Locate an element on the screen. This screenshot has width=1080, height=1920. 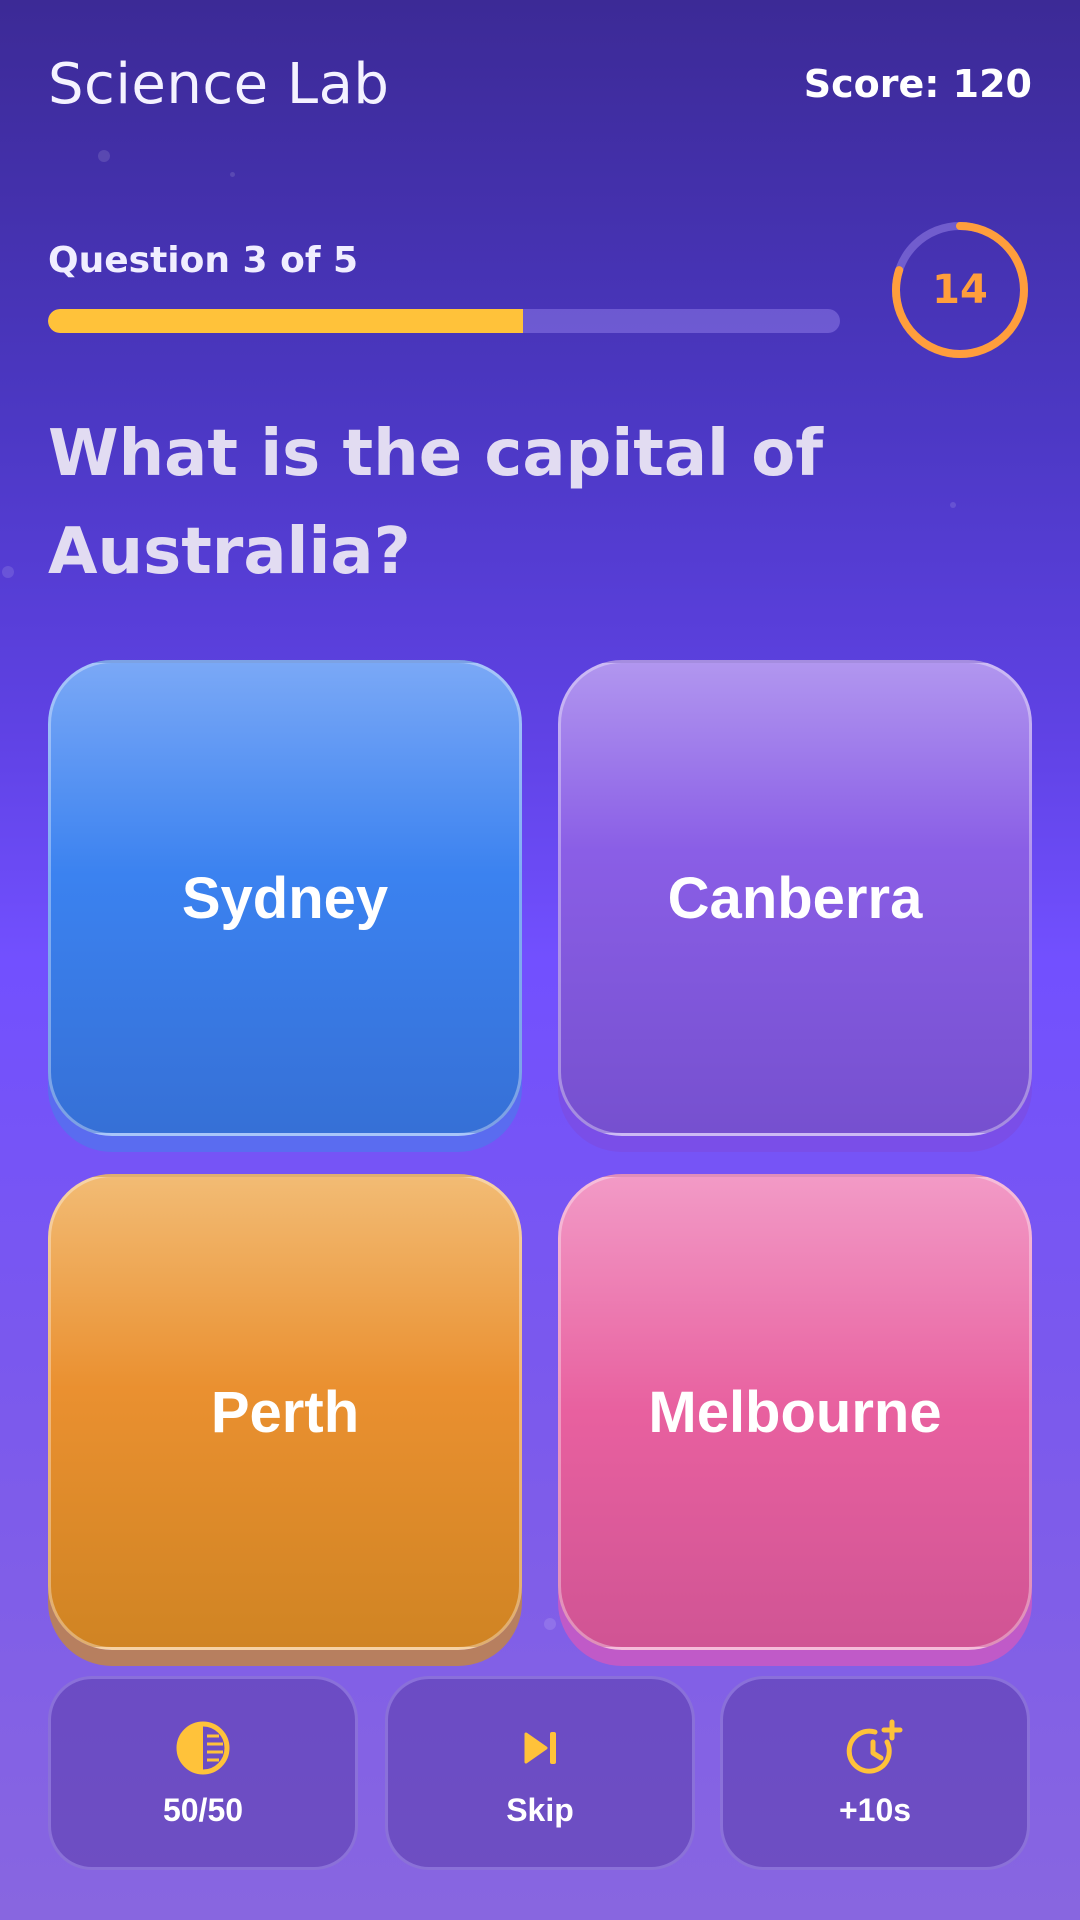
timer-value: 14 is located at coordinates (960, 290).